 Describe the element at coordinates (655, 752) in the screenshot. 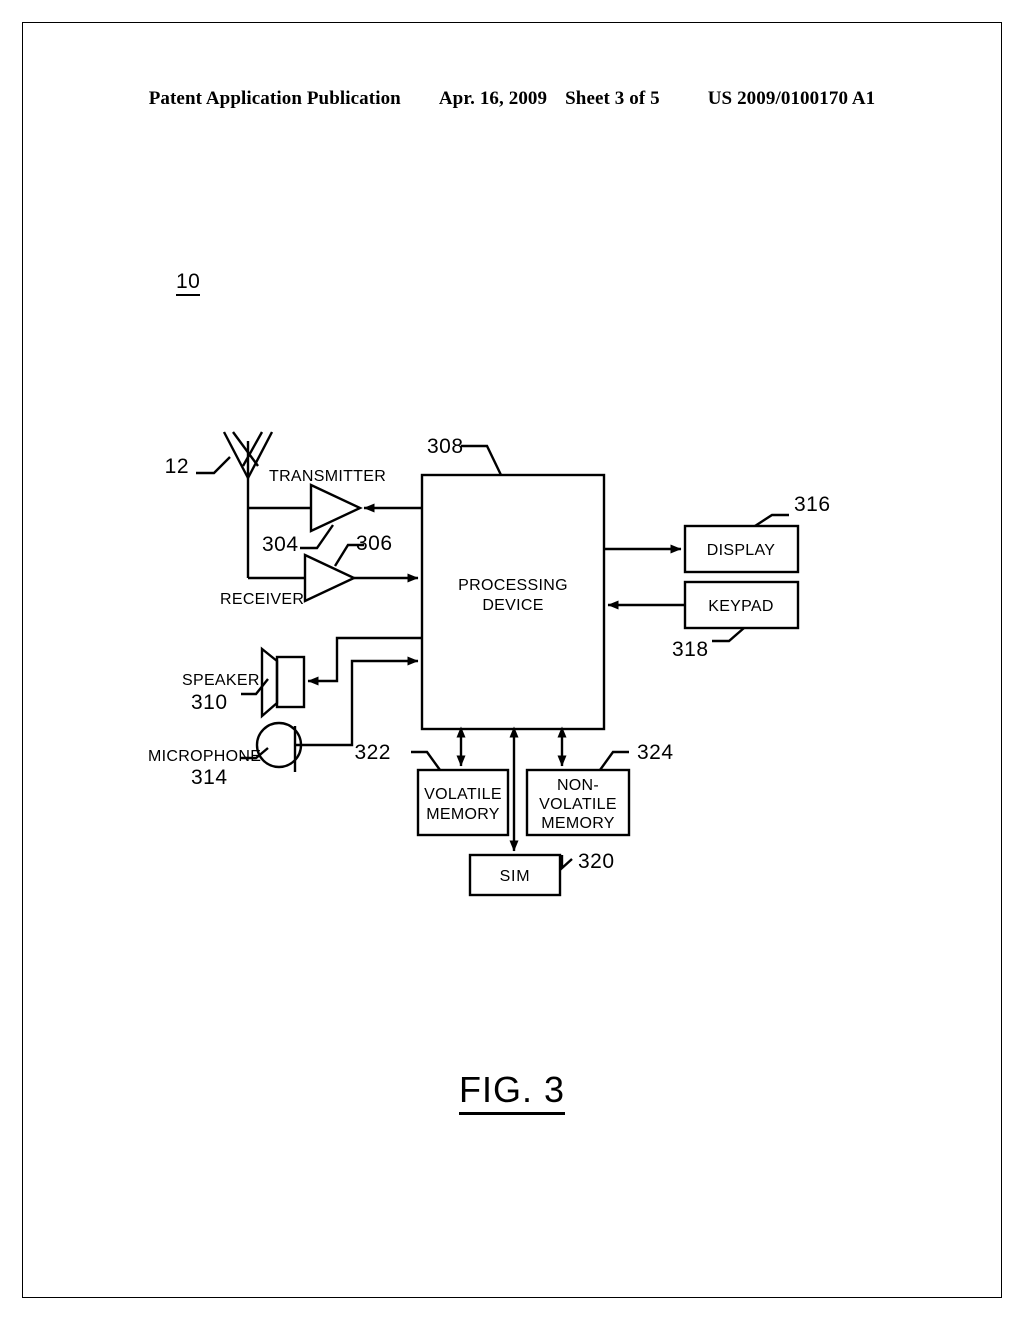

I see `nonvolatile-memory-ref: 324` at that location.